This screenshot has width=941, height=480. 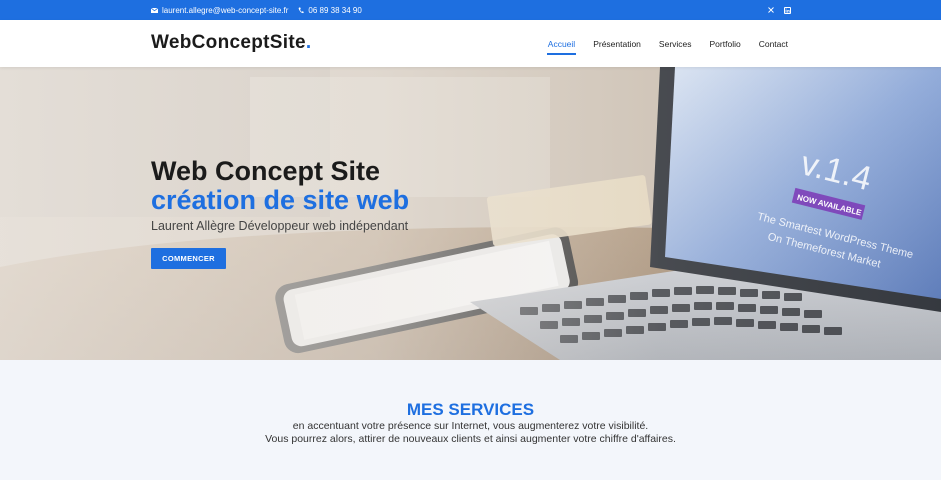 I want to click on site-logo: WebConceptSite., so click(x=231, y=43).